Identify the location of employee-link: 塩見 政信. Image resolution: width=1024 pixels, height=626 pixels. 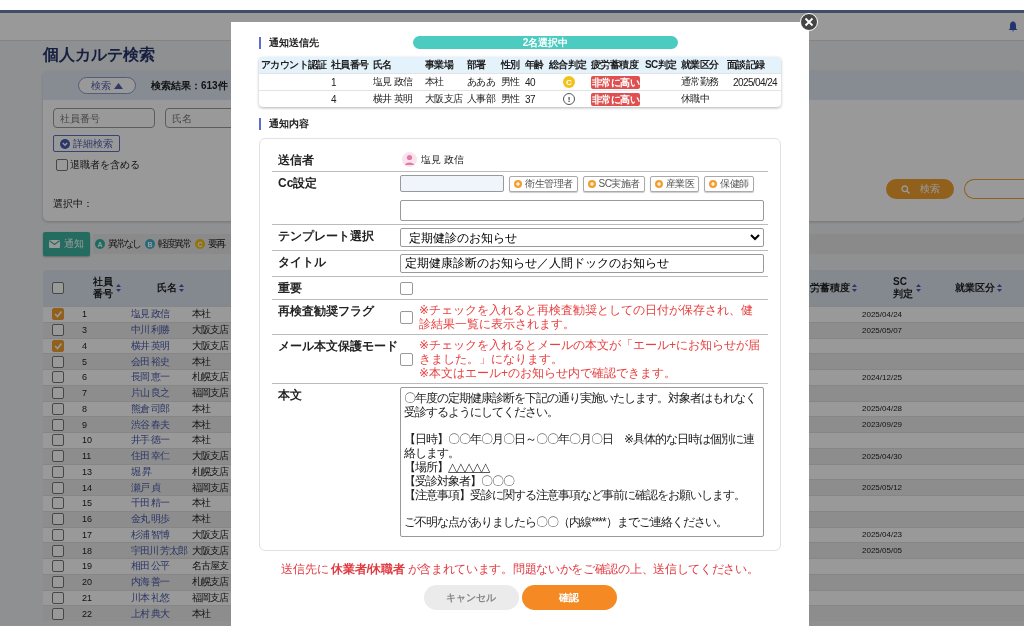
(146, 314).